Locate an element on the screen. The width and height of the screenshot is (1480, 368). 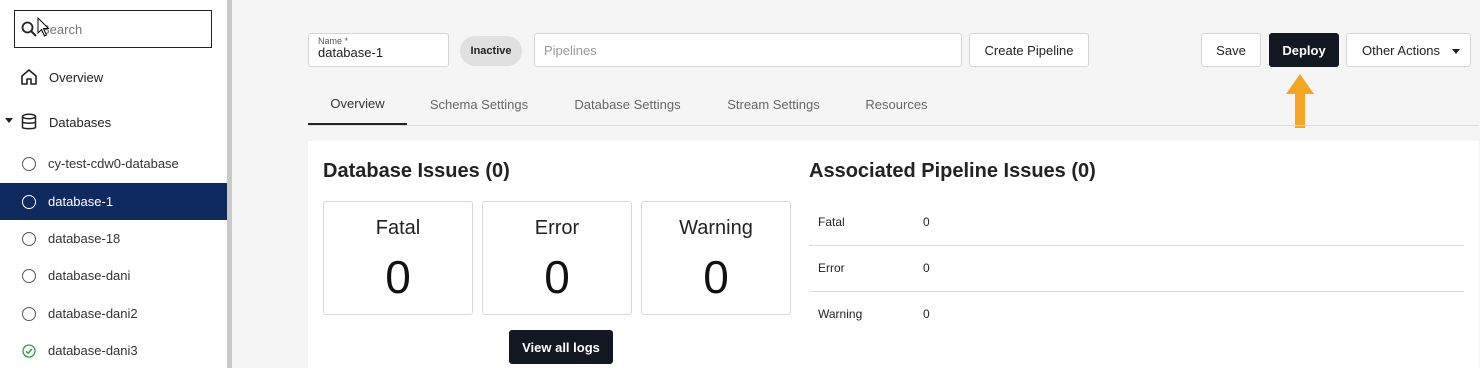
pipeline-issue-row: Fatal 0 is located at coordinates (1136, 223).